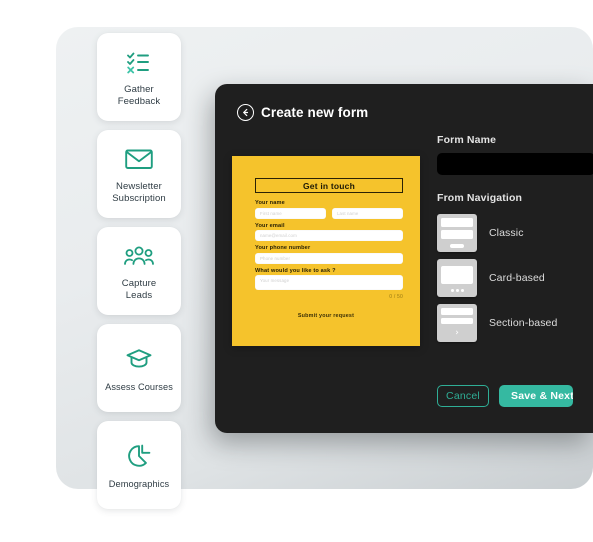 This screenshot has height=542, width=593. Describe the element at coordinates (523, 323) in the screenshot. I see `navigation-option-label: Section-based` at that location.